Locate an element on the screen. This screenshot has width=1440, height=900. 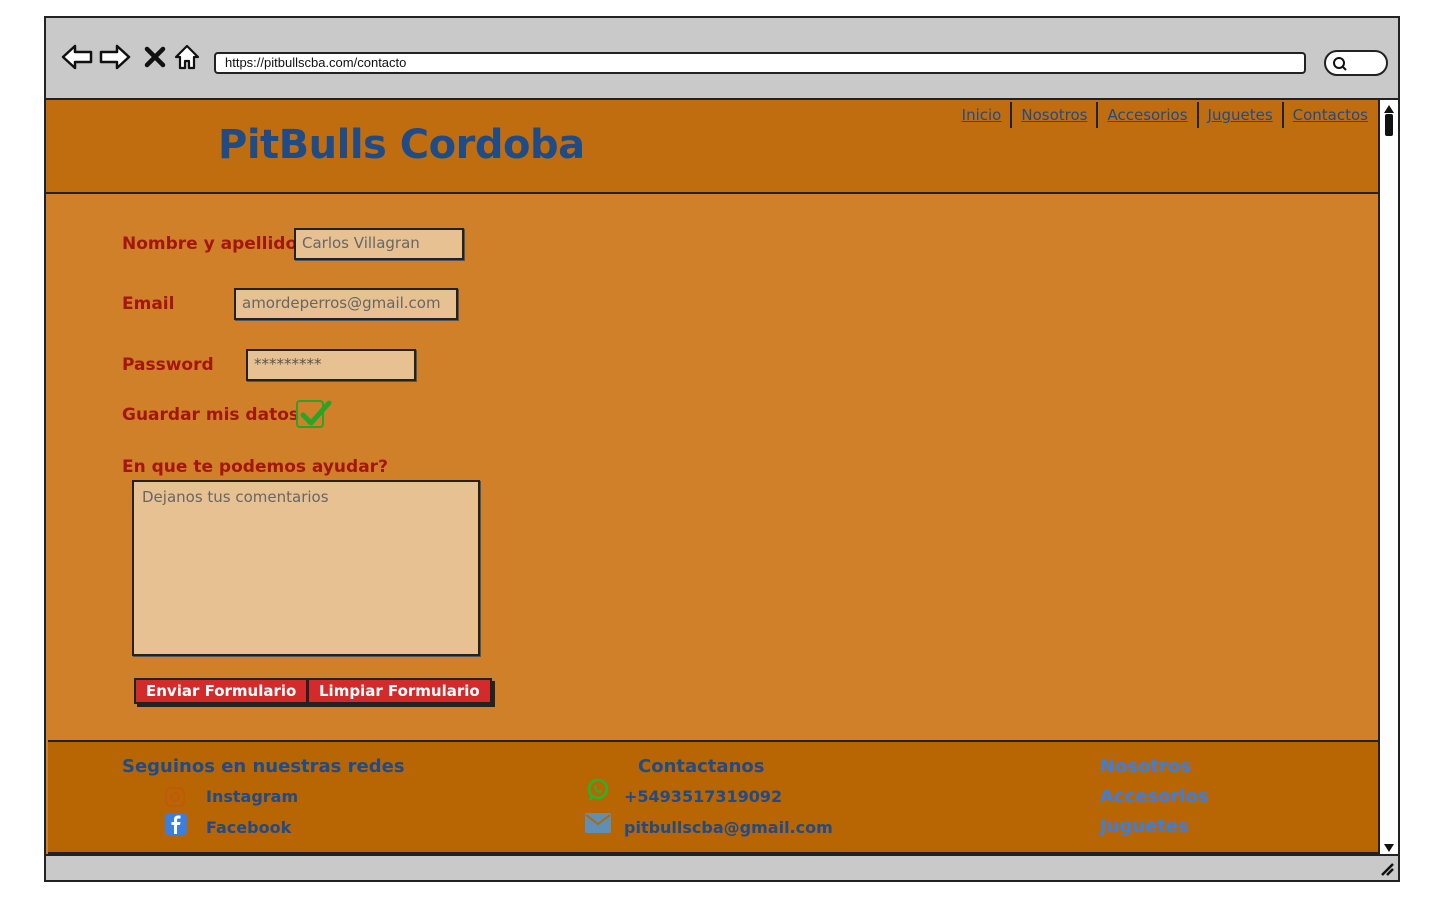
url-bar: https://pitbullscba.com/contacto is located at coordinates (760, 63).